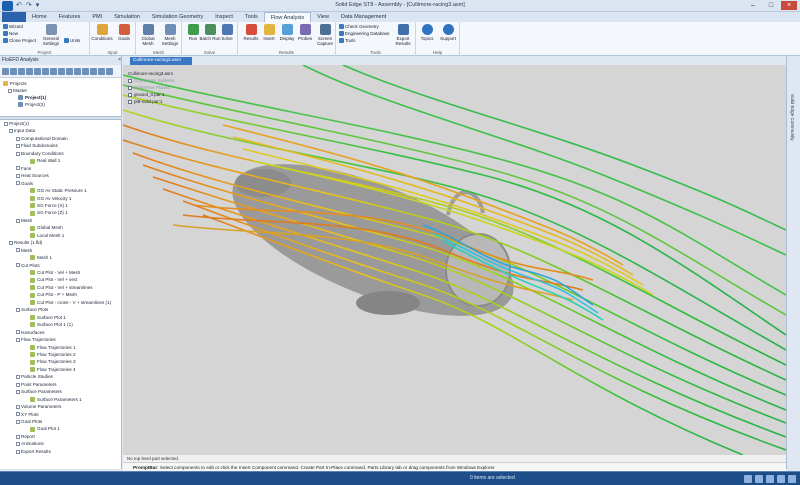  Describe the element at coordinates (45, 160) in the screenshot. I see `tree-item: Real Wall 1` at that location.